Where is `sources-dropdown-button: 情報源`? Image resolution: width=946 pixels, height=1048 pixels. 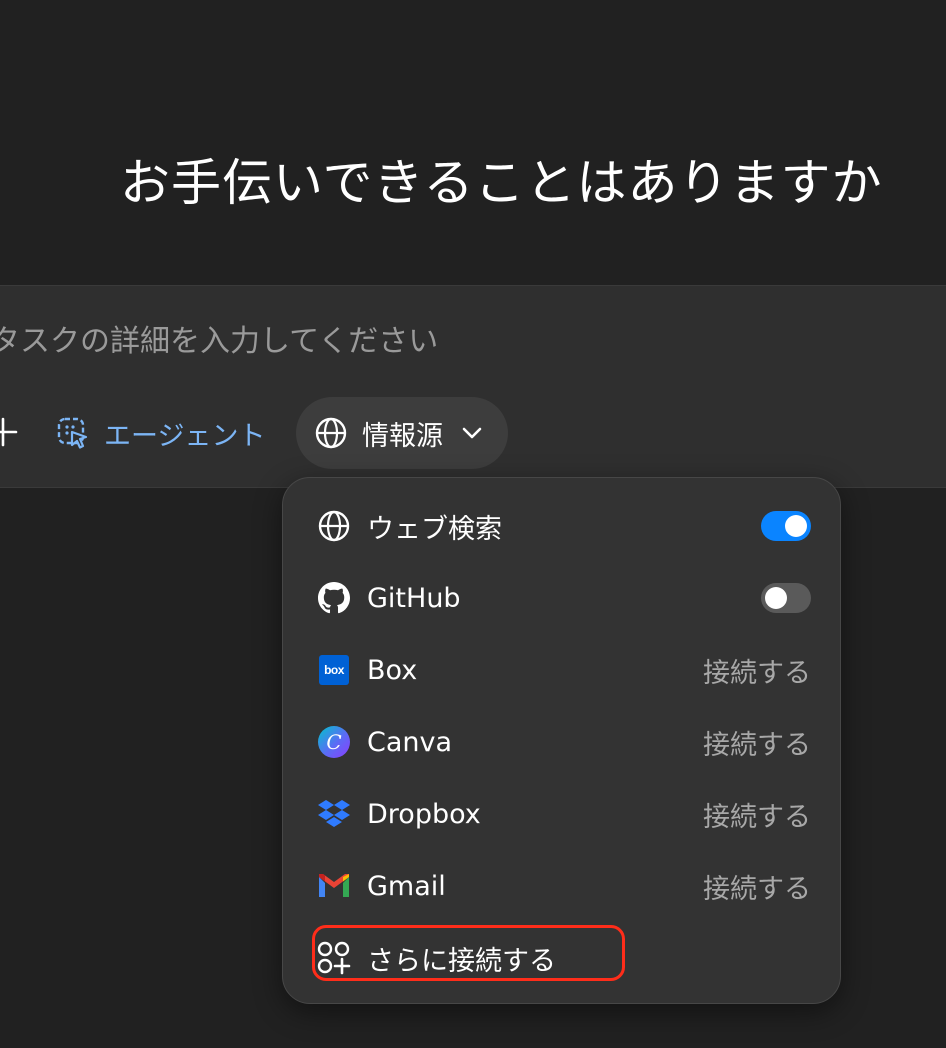
sources-dropdown-button: 情報源 is located at coordinates (402, 433).